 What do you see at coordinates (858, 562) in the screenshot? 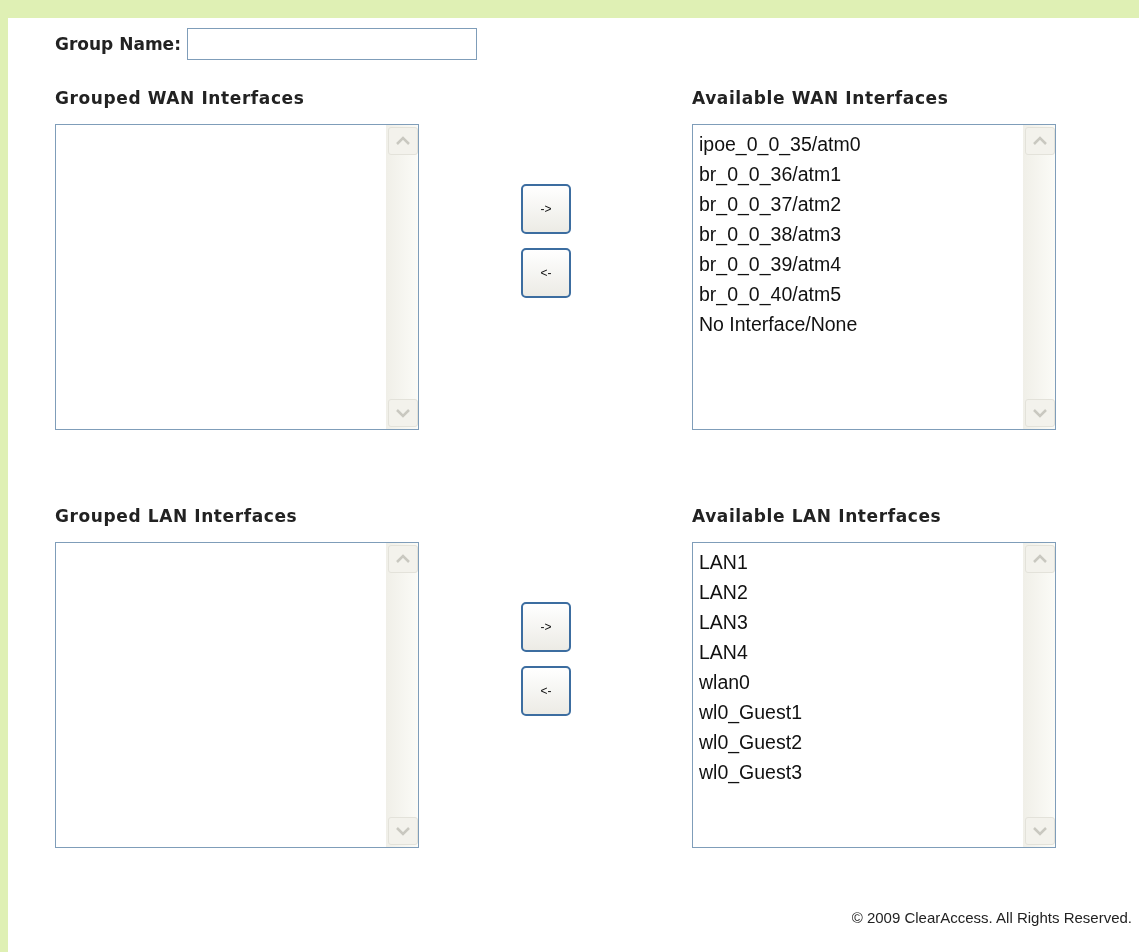
I see `list-option: LAN1` at bounding box center [858, 562].